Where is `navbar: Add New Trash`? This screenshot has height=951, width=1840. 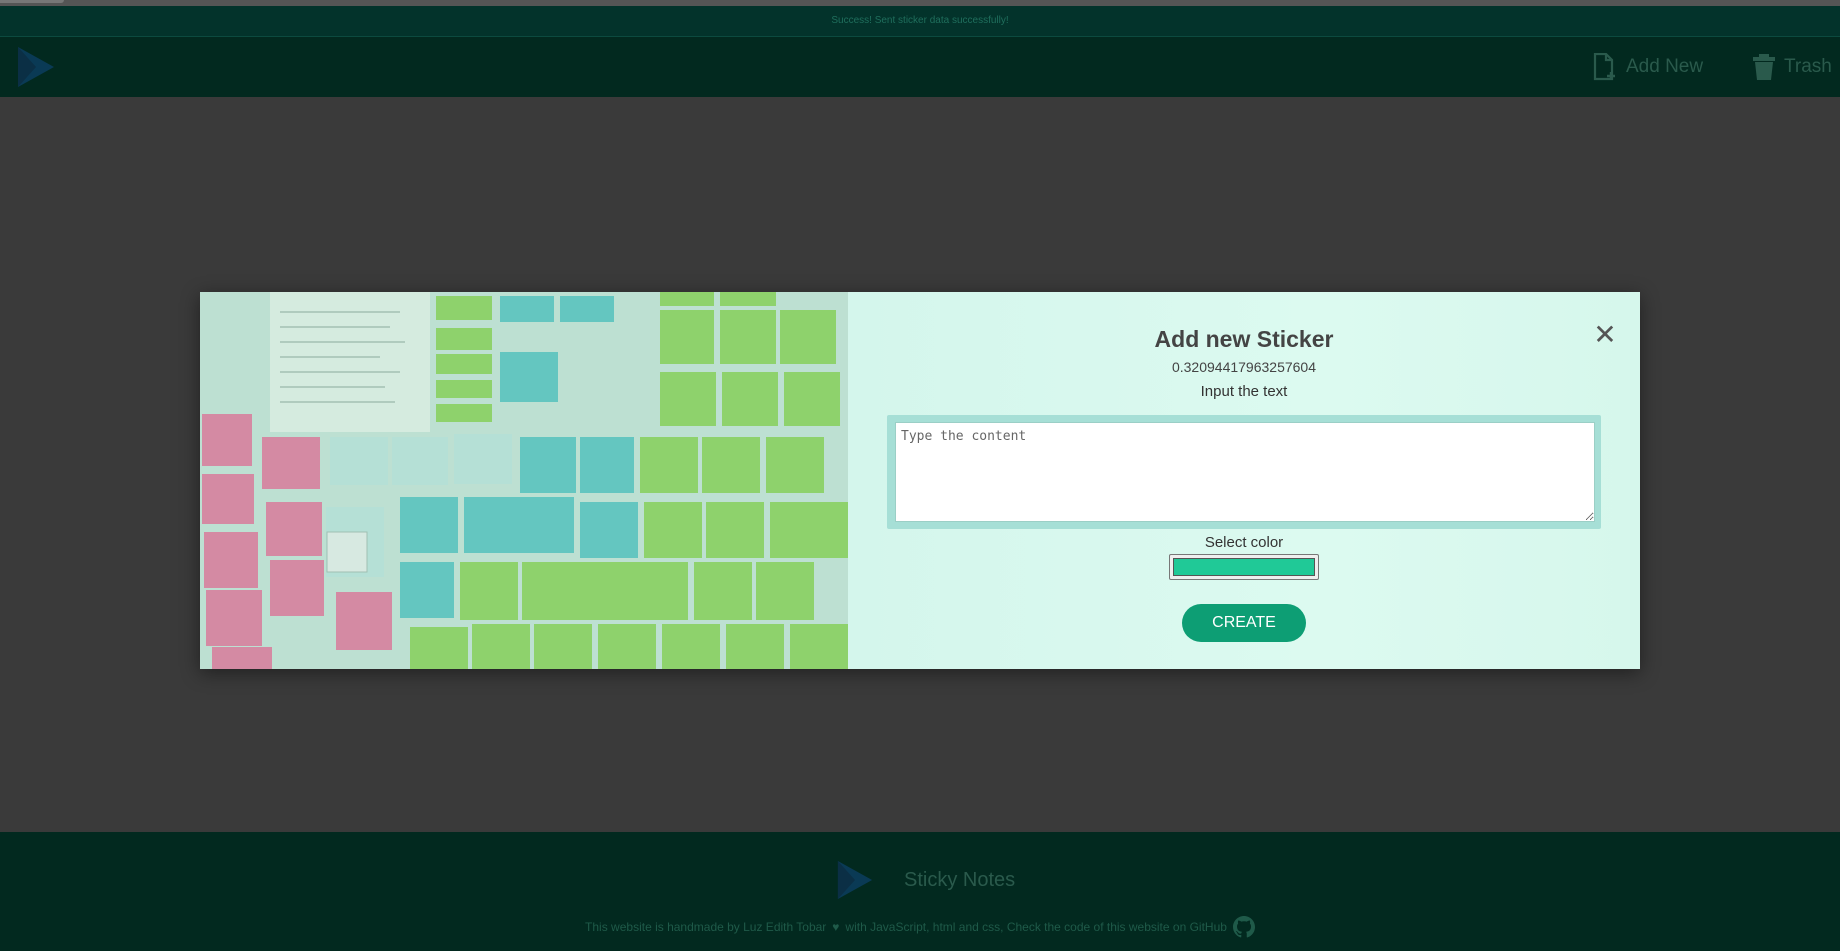
navbar: Add New Trash is located at coordinates (920, 67).